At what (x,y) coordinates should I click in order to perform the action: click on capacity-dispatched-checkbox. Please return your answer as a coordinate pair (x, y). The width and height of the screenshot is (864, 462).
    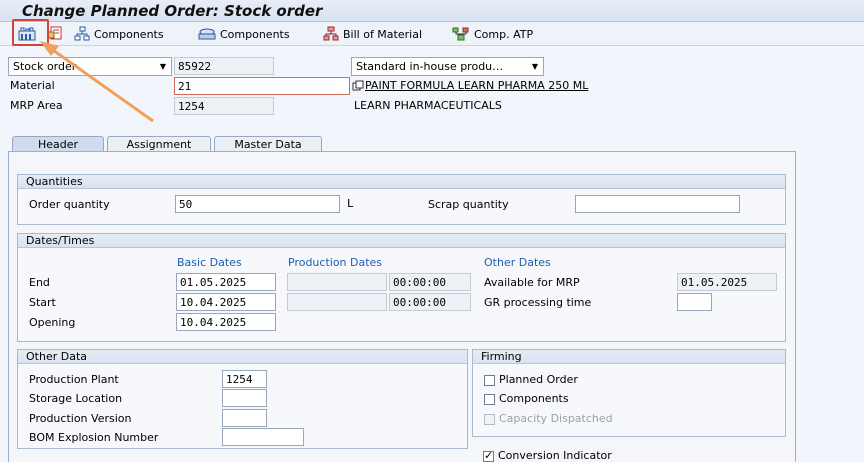
    Looking at the image, I should click on (489, 419).